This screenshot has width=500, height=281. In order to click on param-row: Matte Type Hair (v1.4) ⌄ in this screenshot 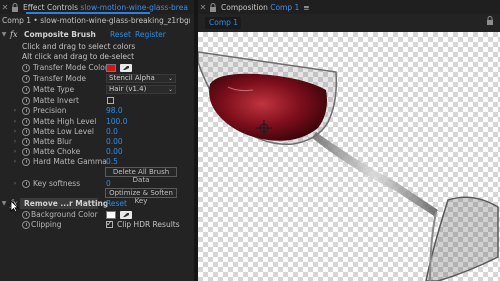, I will do `click(97, 89)`.